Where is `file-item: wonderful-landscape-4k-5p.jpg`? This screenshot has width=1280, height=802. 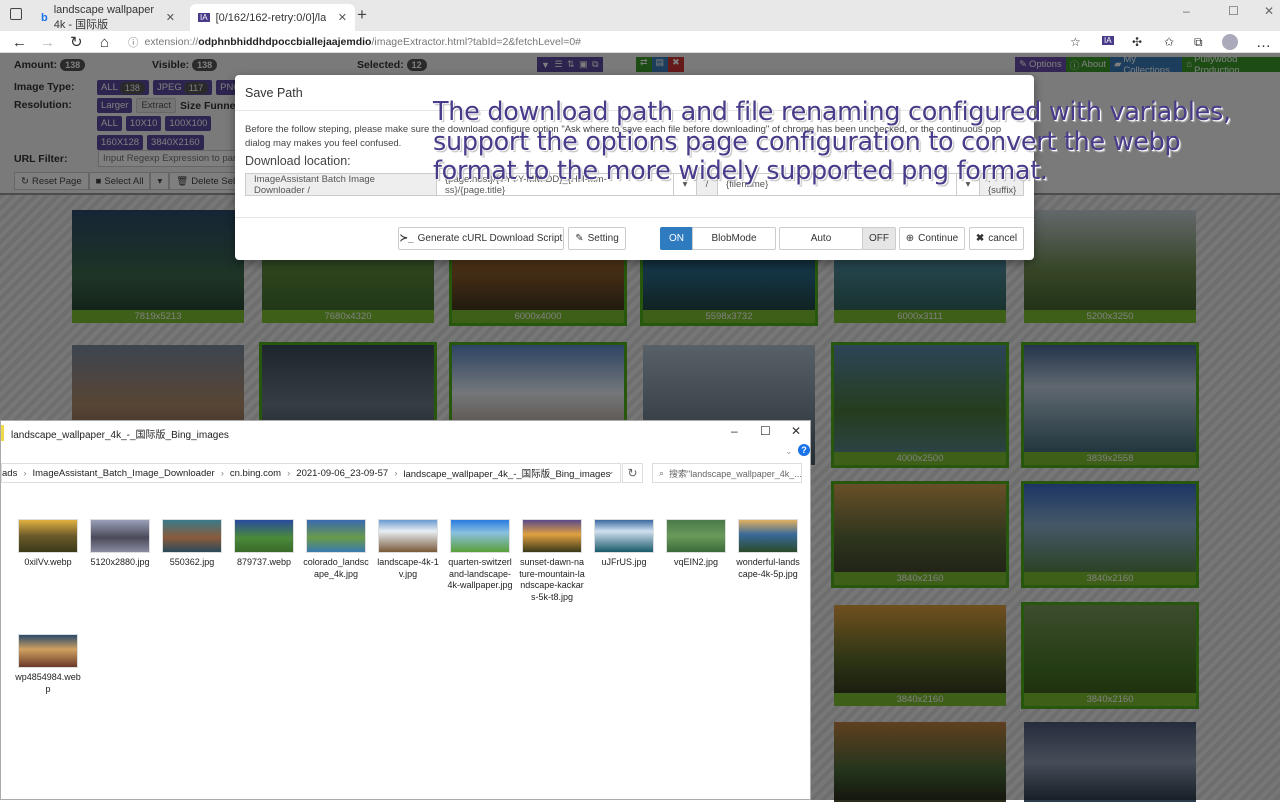 file-item: wonderful-landscape-4k-5p.jpg is located at coordinates (768, 549).